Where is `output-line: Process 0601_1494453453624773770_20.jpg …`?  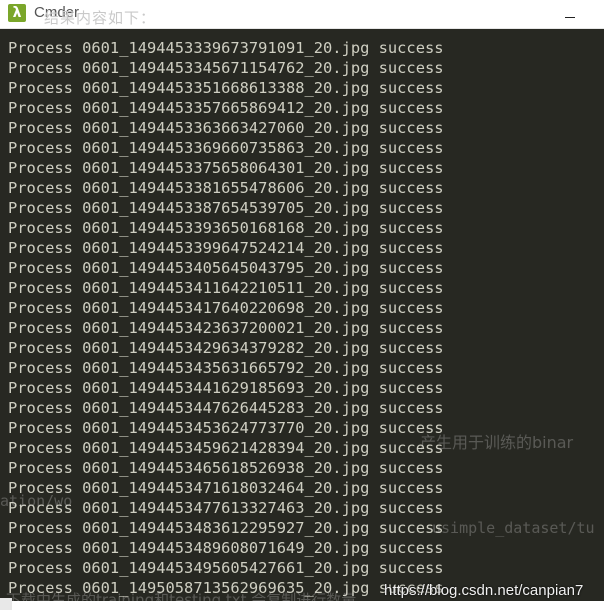 output-line: Process 0601_1494453453624773770_20.jpg … is located at coordinates (226, 428).